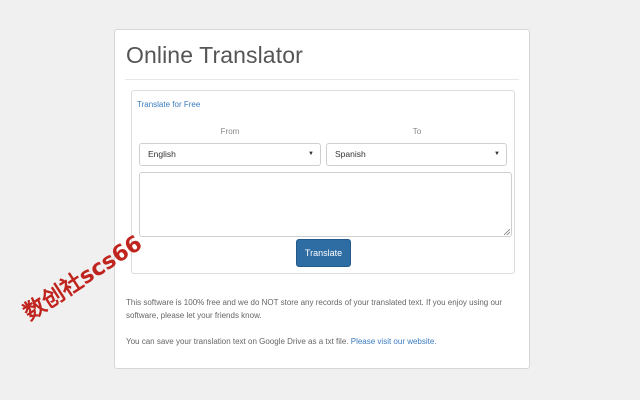  Describe the element at coordinates (214, 55) in the screenshot. I see `page-title: Online Translator` at that location.